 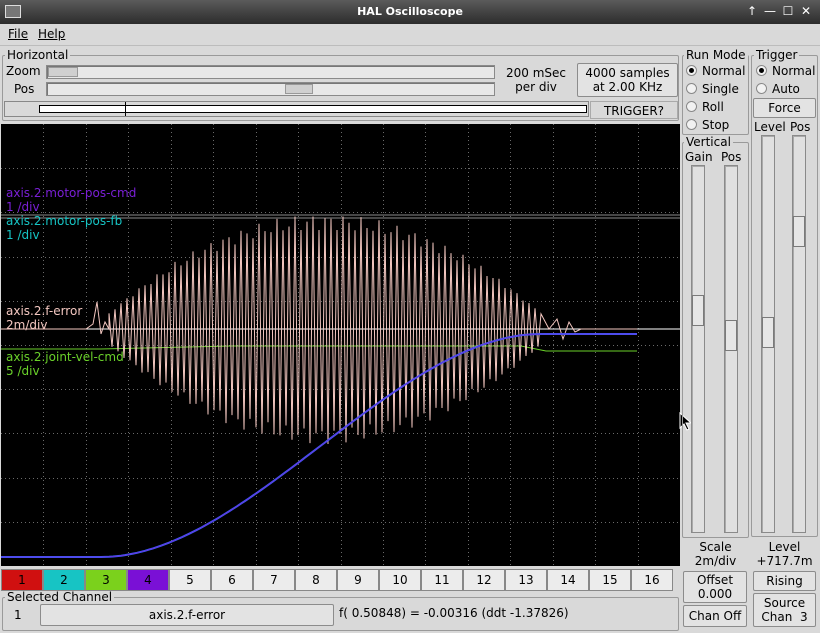 What do you see at coordinates (784, 108) in the screenshot?
I see `force-button: Force` at bounding box center [784, 108].